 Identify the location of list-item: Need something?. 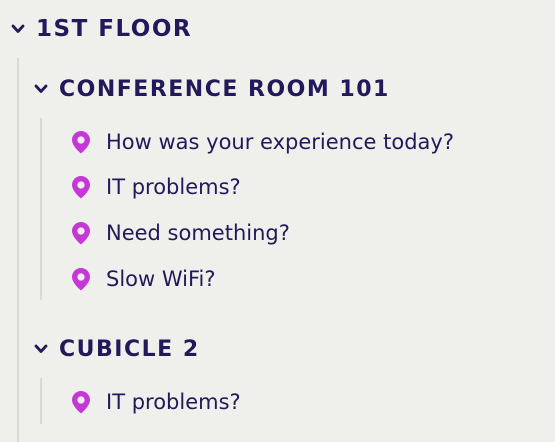
(180, 233).